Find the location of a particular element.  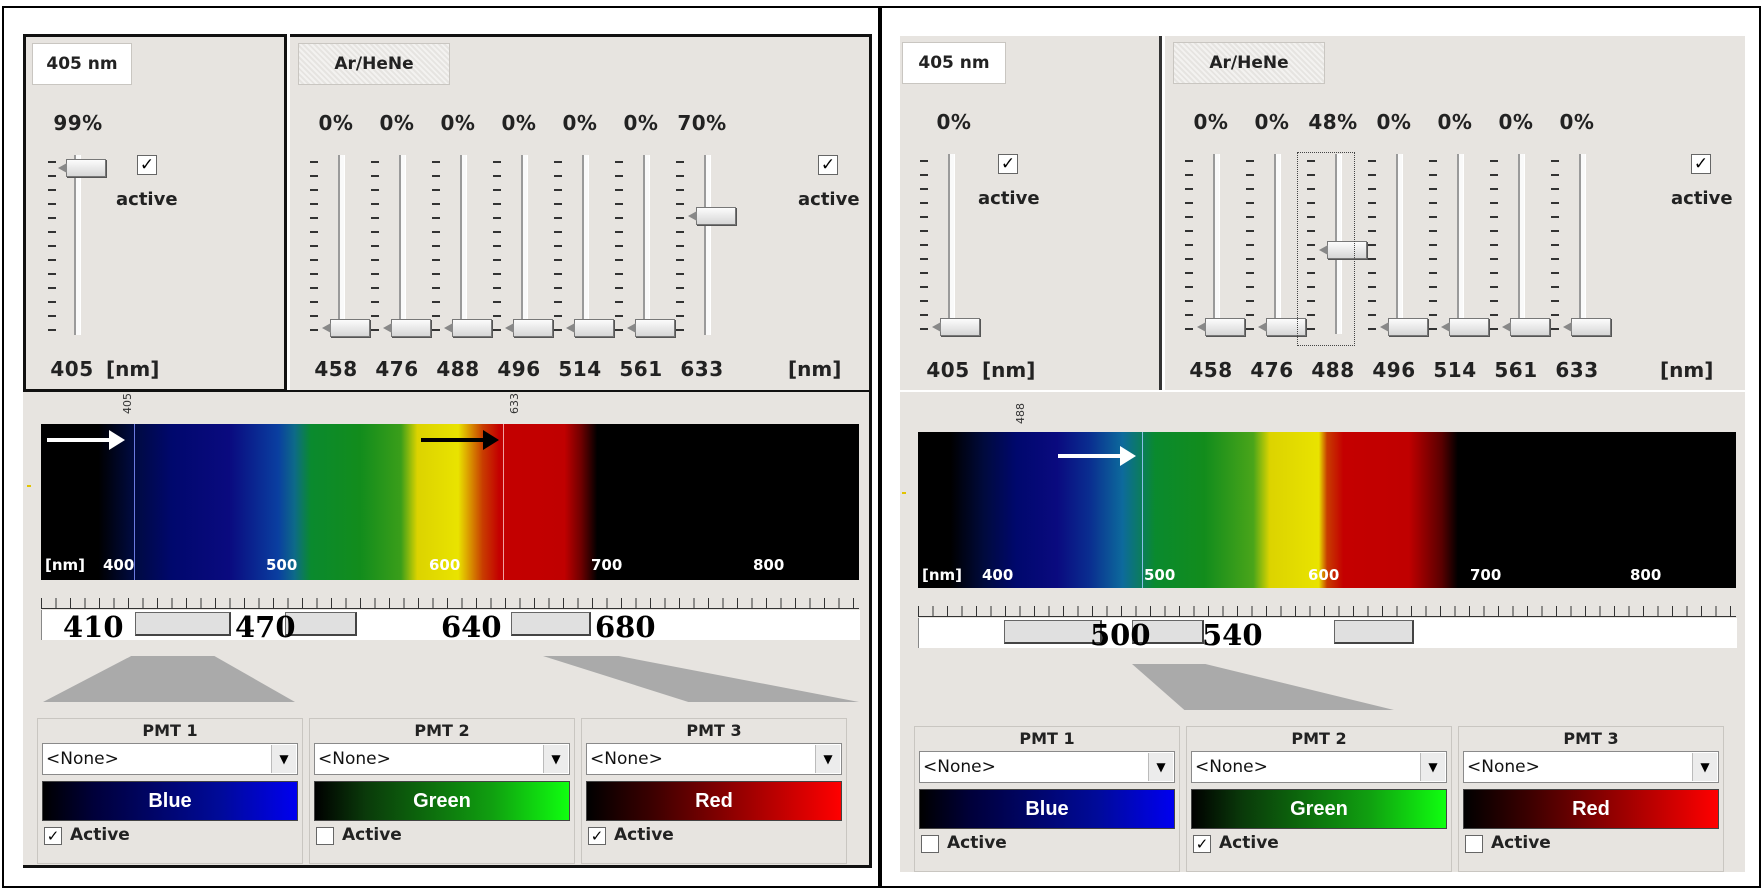

right-405-ticks is located at coordinates (924, 245).